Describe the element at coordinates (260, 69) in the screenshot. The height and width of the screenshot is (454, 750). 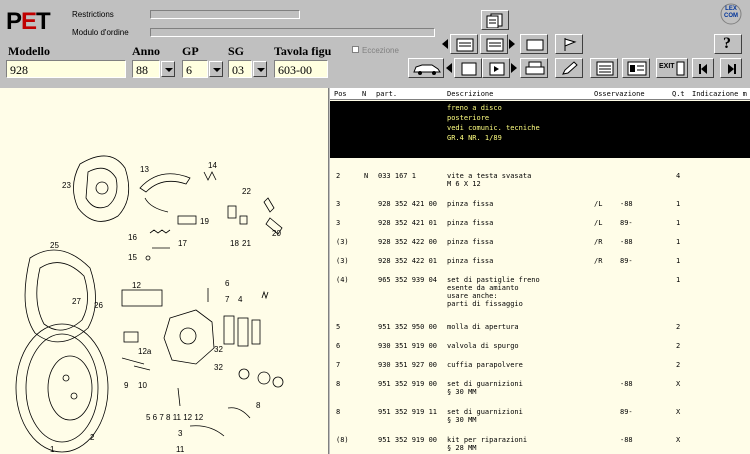
I see `sg-dropdown-button` at that location.